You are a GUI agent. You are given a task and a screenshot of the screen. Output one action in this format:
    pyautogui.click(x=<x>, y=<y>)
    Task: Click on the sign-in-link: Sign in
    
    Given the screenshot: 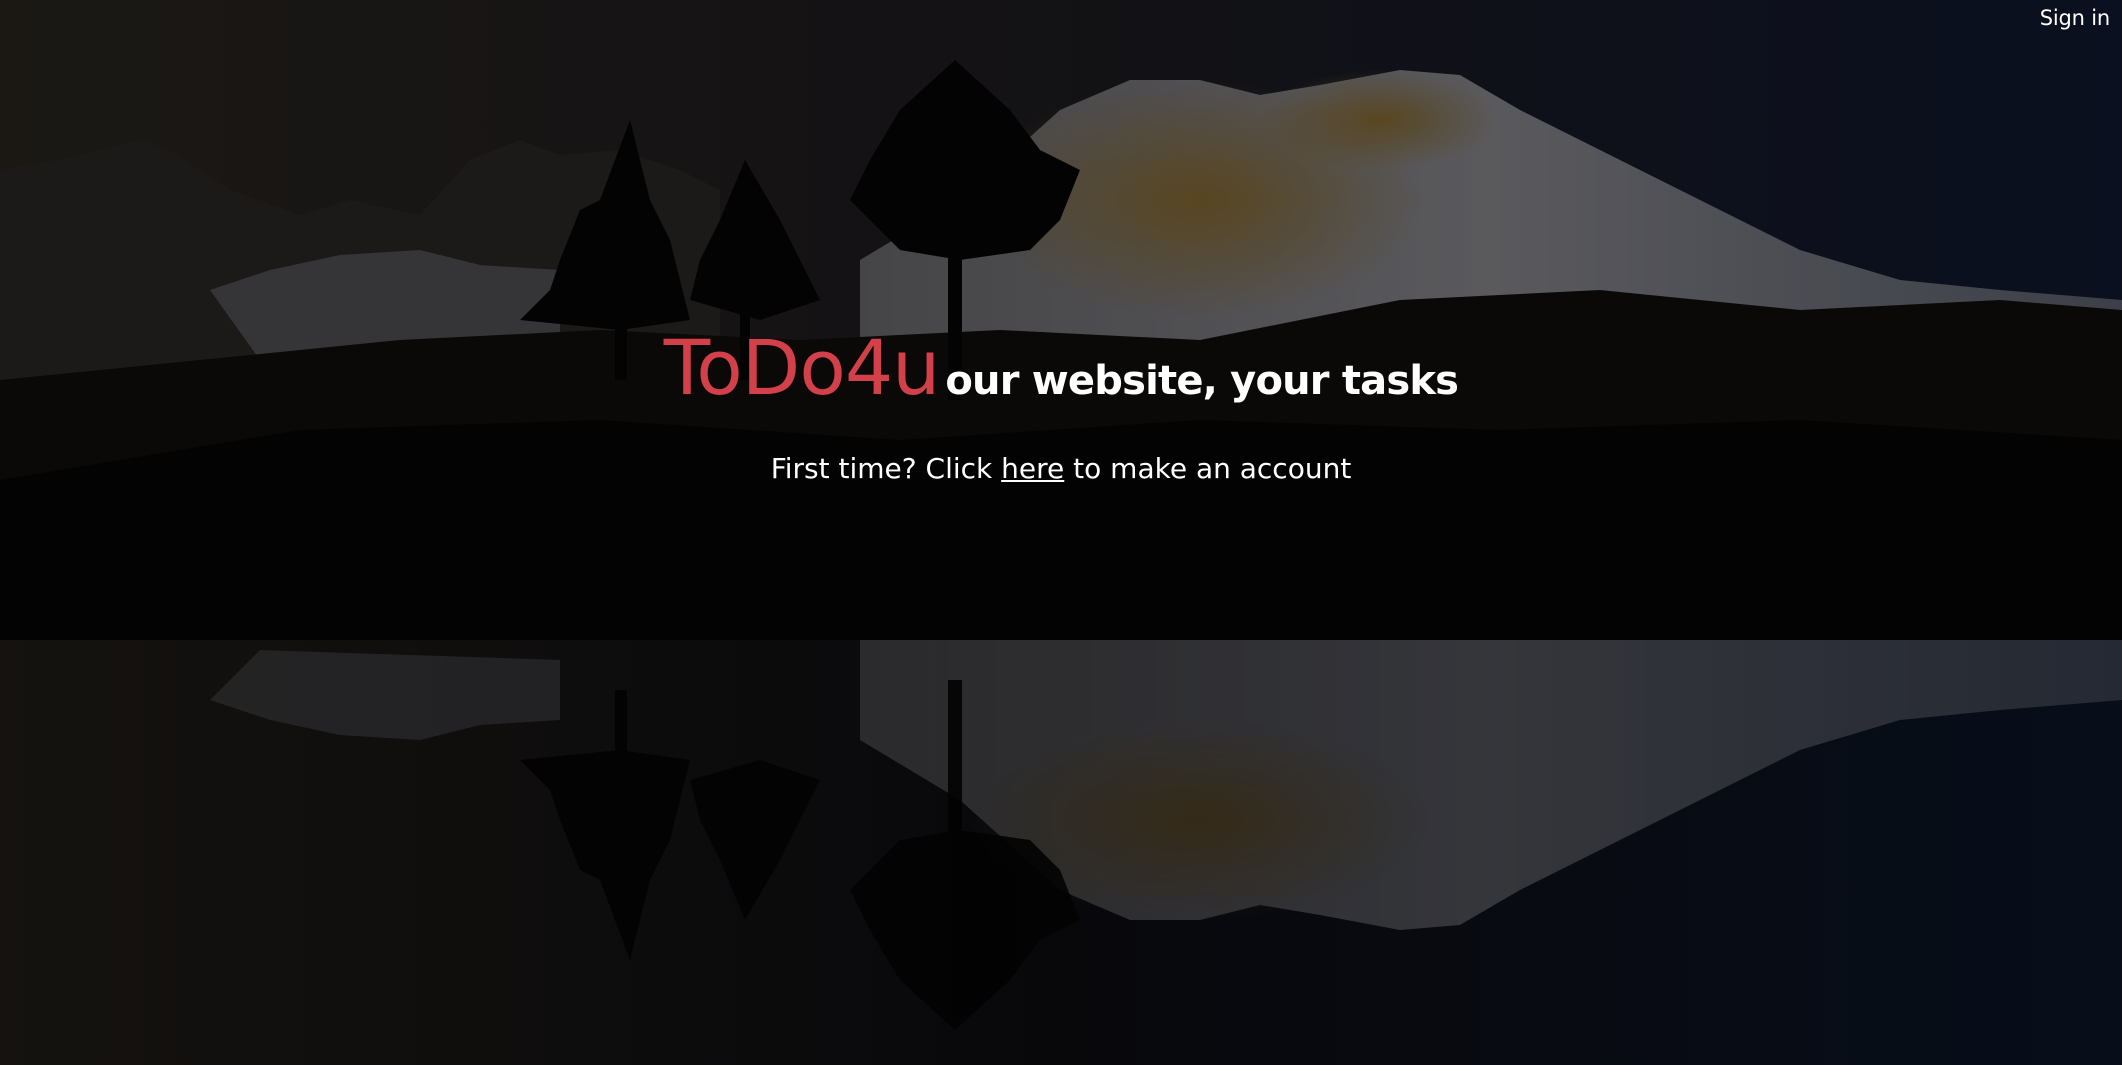 What is the action you would take?
    pyautogui.click(x=2075, y=18)
    